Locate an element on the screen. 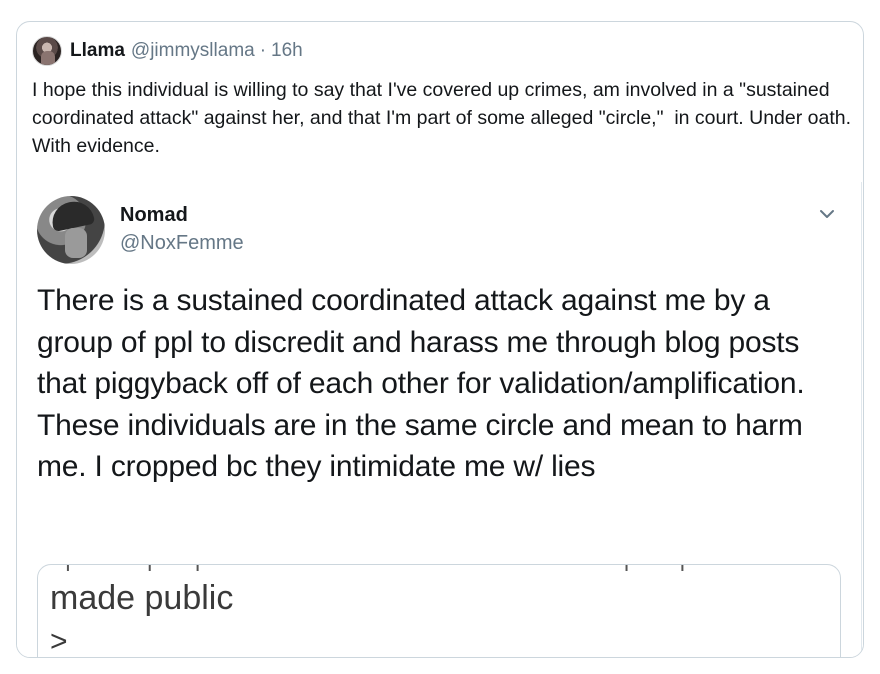 The image size is (880, 674). scroll-divider is located at coordinates (861, 419).